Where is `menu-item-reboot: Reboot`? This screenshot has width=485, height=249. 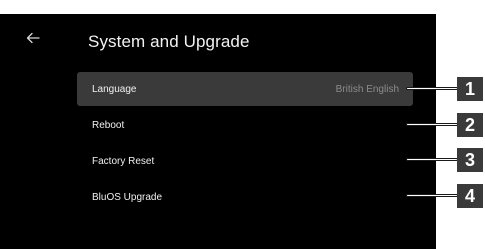
menu-item-reboot: Reboot is located at coordinates (245, 125).